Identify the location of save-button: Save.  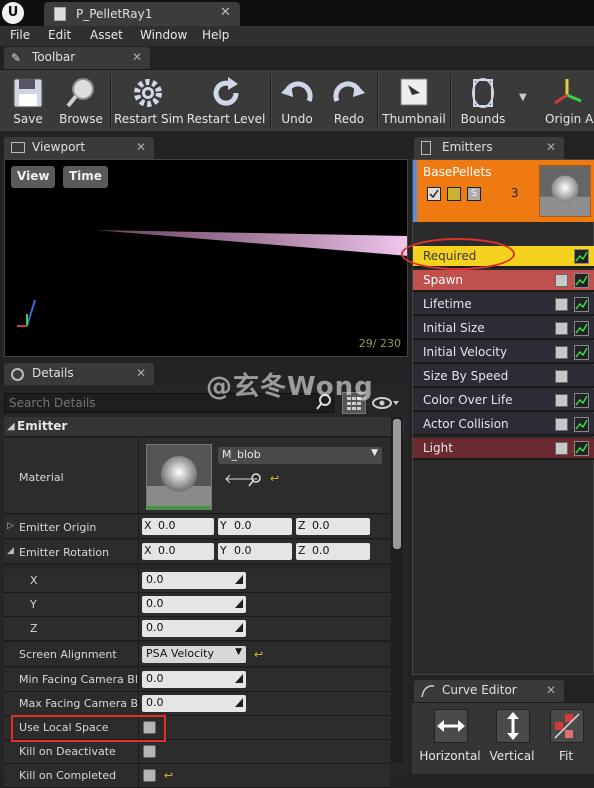
(28, 101).